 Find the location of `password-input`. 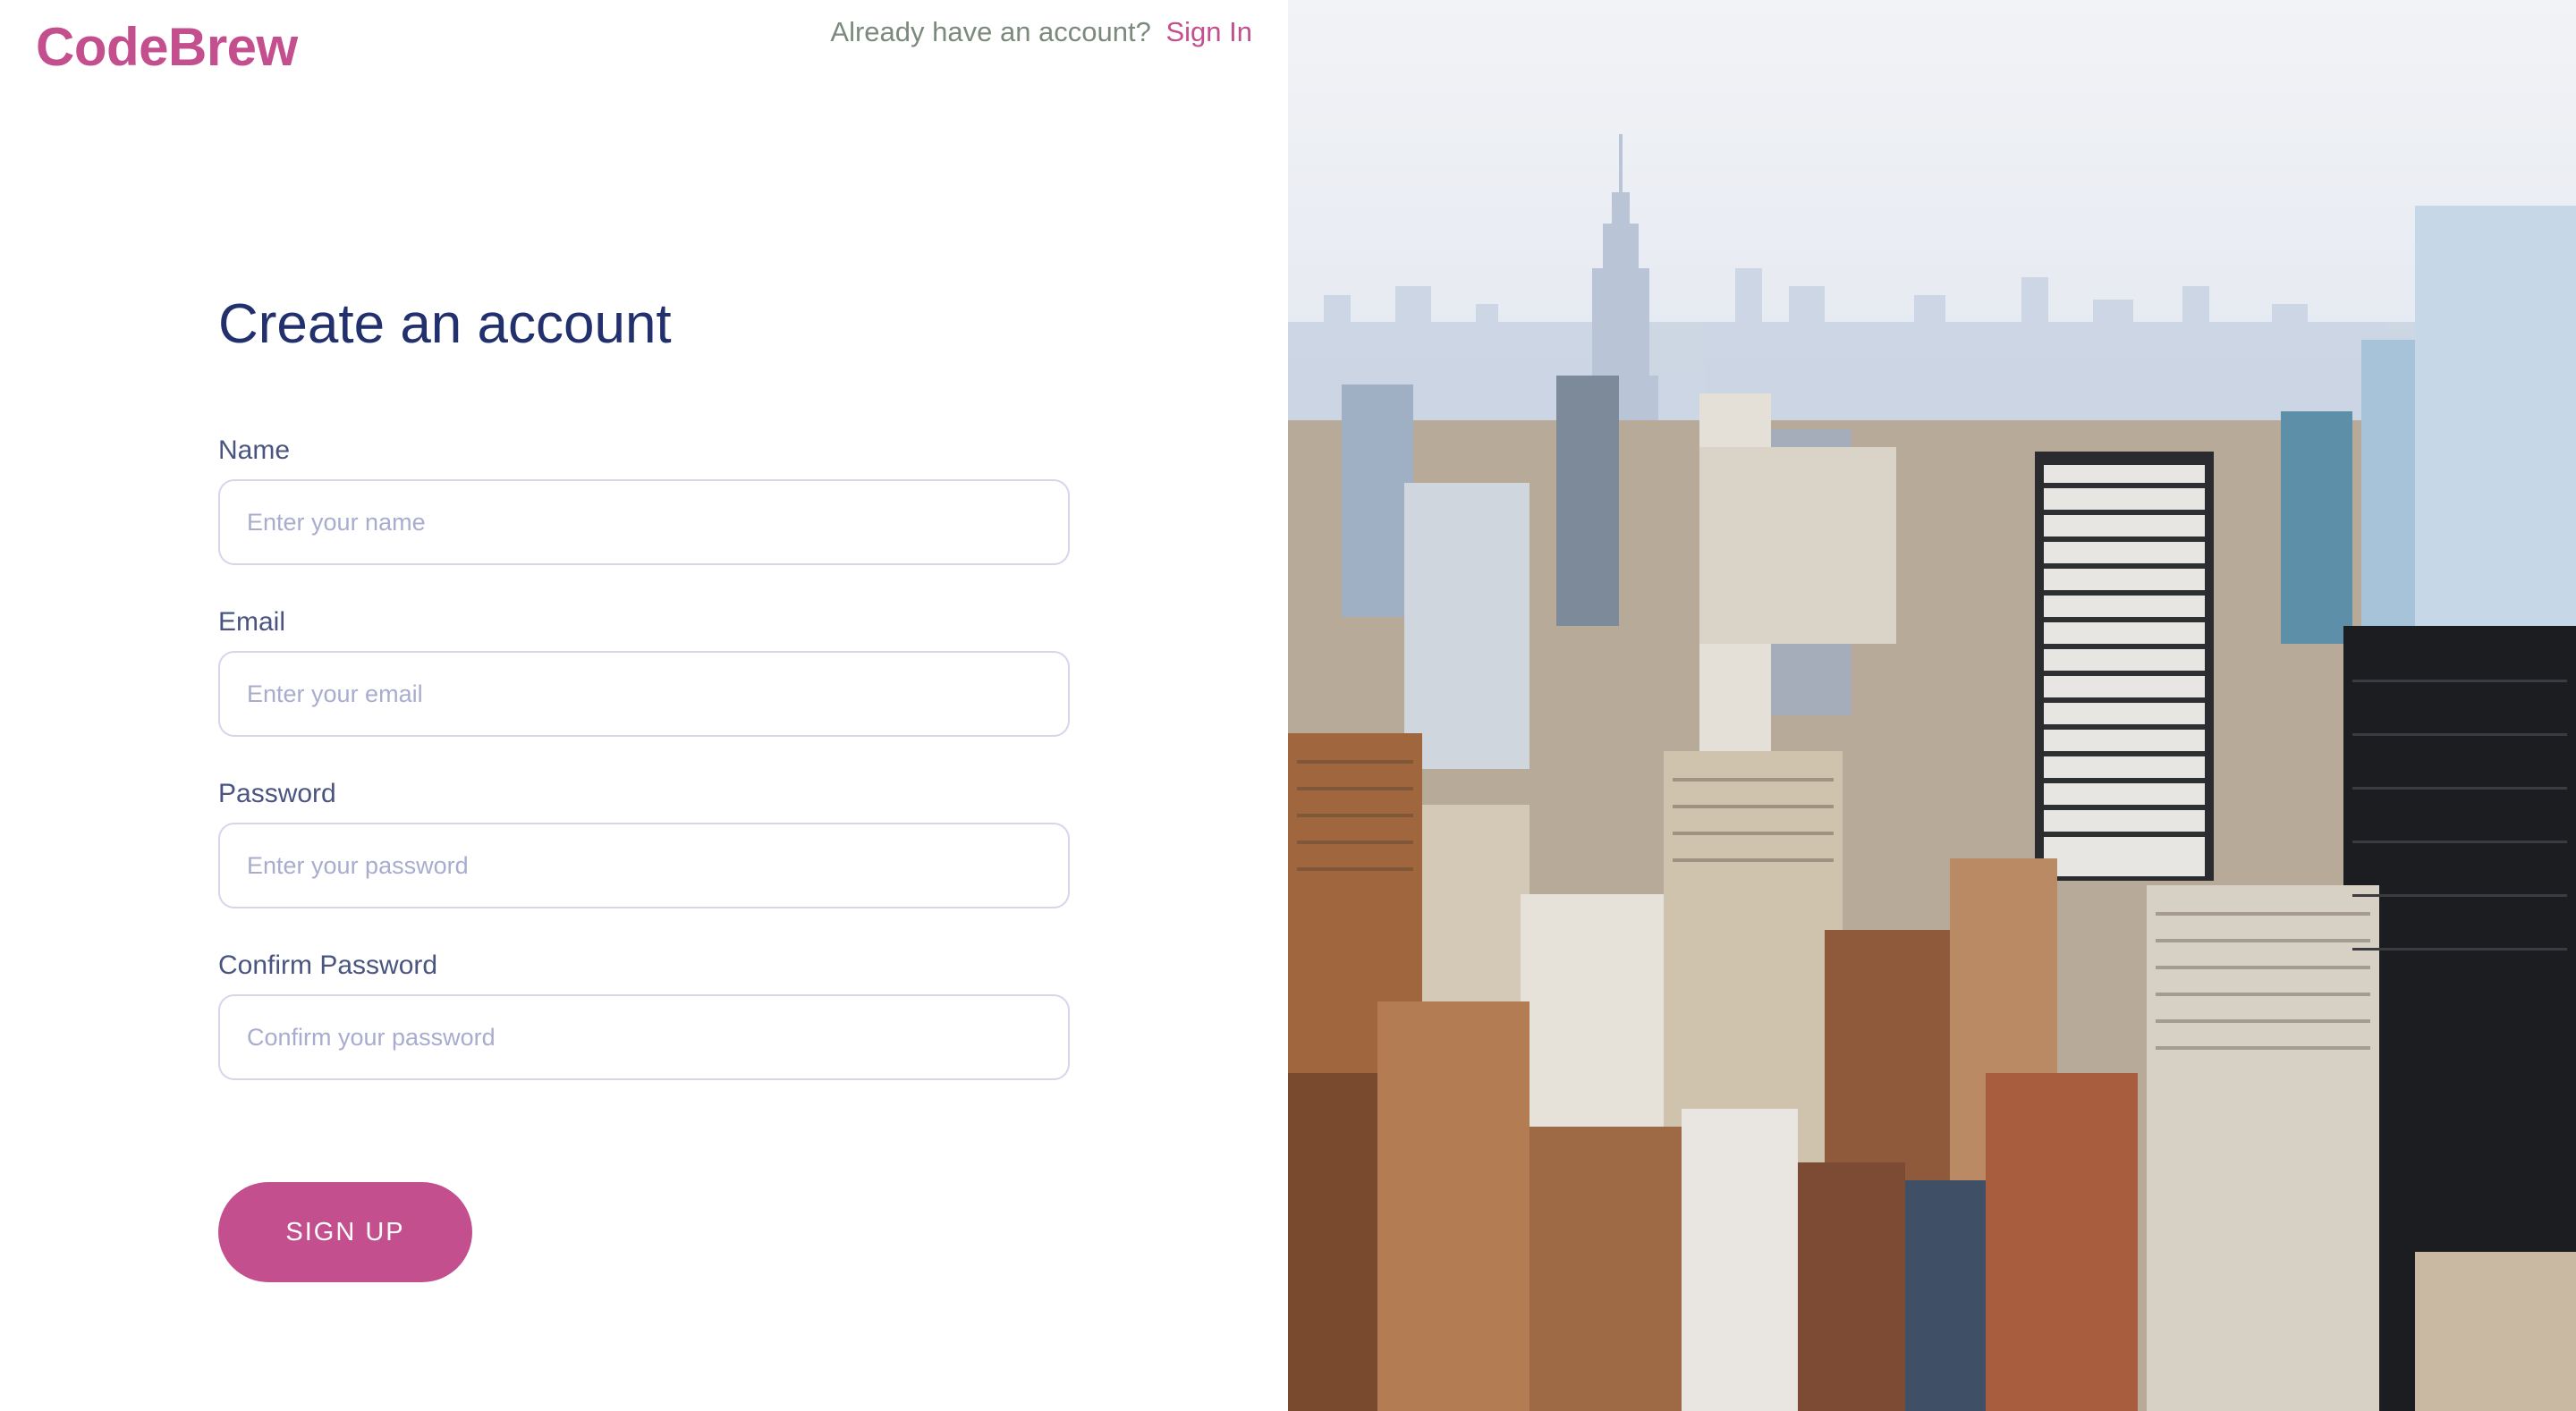

password-input is located at coordinates (644, 865).